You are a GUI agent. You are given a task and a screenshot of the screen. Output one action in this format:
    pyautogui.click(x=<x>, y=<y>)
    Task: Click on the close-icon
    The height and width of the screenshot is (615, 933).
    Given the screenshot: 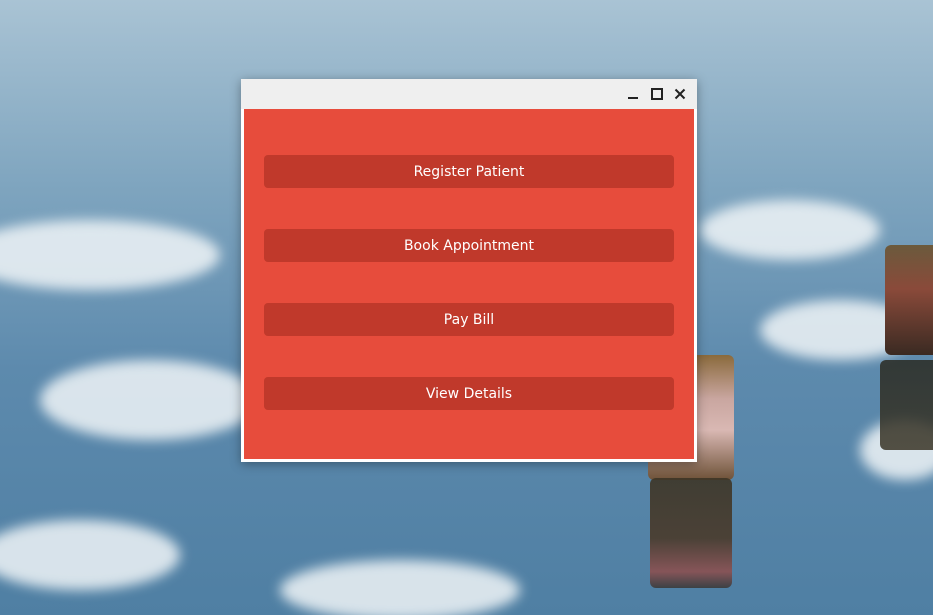 What is the action you would take?
    pyautogui.click(x=680, y=94)
    